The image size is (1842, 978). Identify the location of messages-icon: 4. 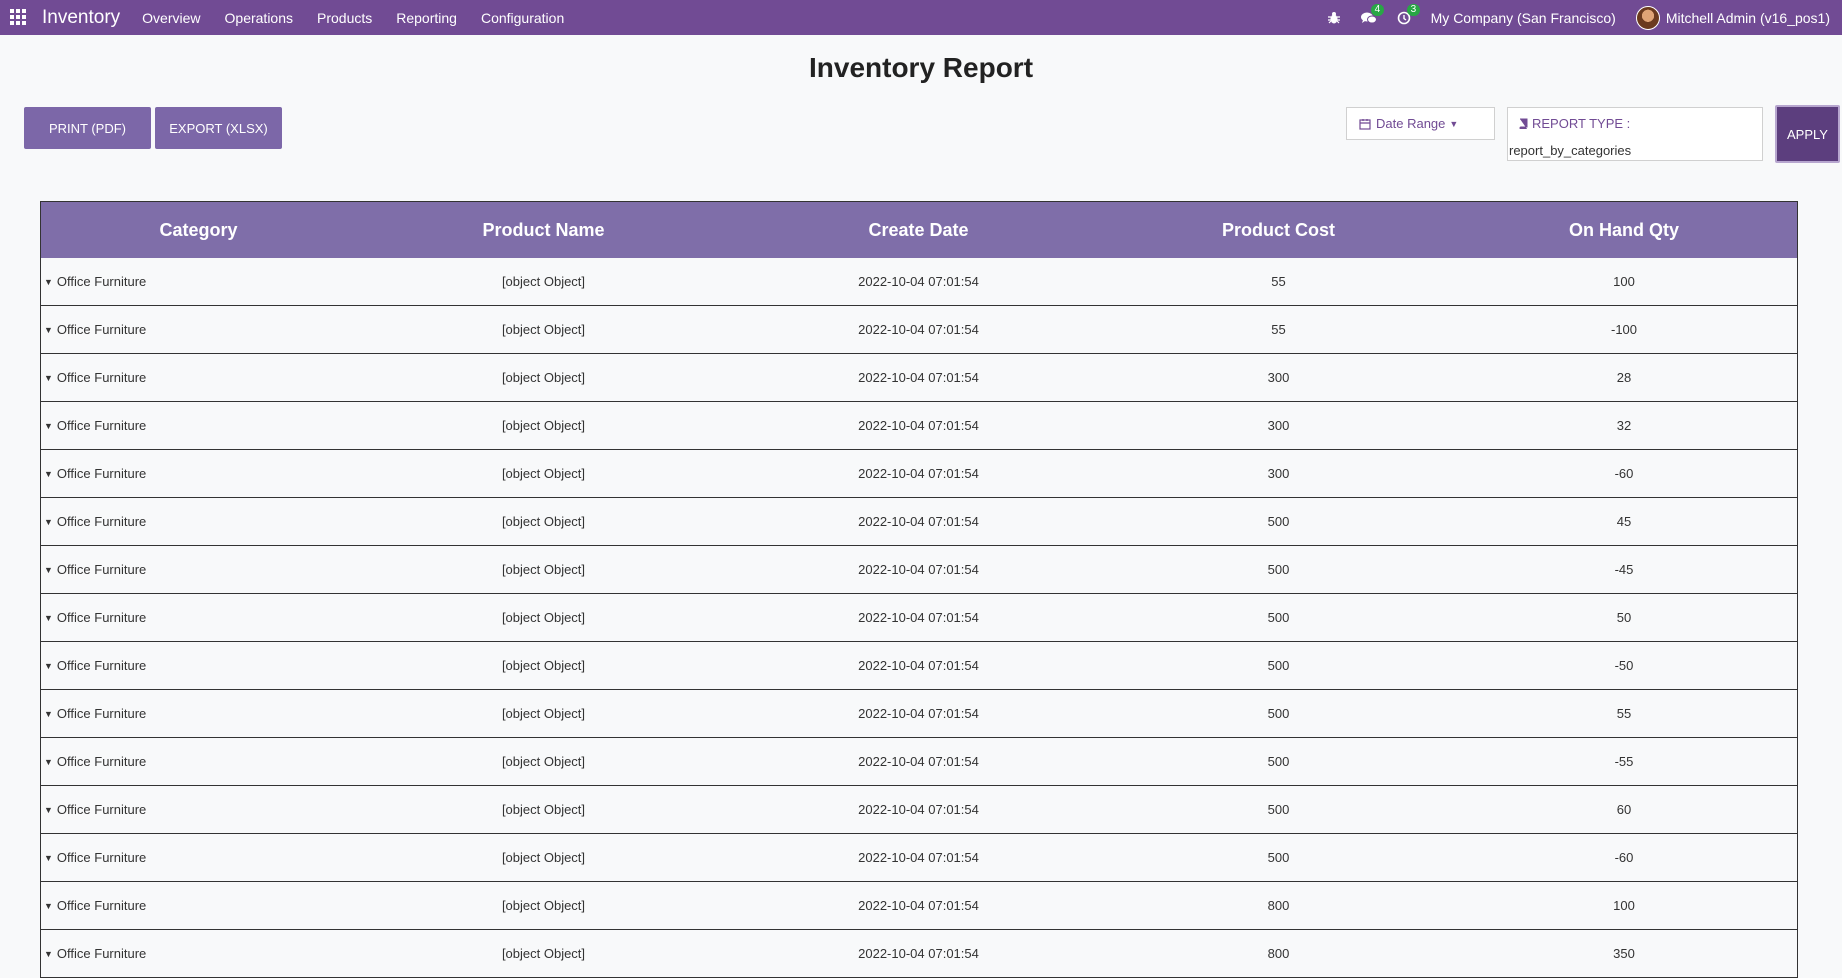
(1372, 14).